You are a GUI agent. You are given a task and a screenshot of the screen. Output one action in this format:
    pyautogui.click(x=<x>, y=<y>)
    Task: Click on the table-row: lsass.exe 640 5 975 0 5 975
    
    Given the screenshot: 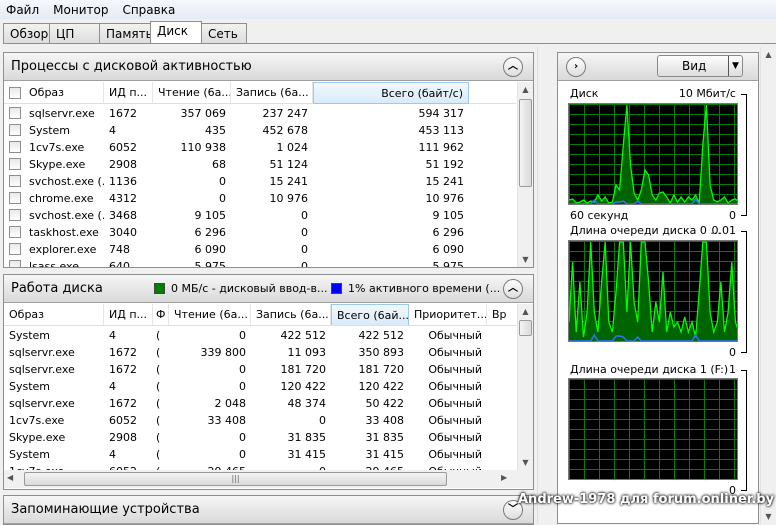 What is the action you would take?
    pyautogui.click(x=260, y=262)
    